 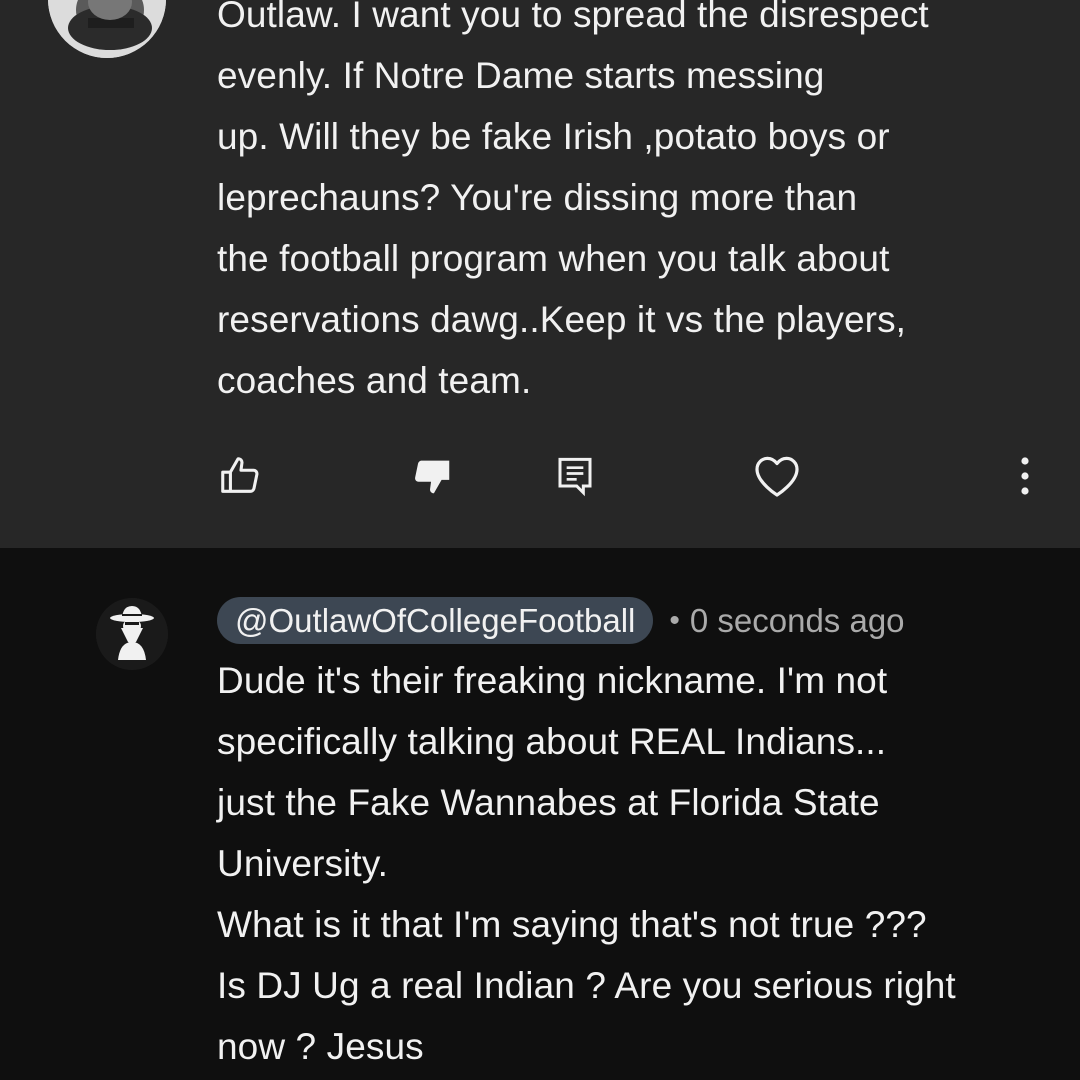 I want to click on thumbs-up-icon, so click(x=240, y=475).